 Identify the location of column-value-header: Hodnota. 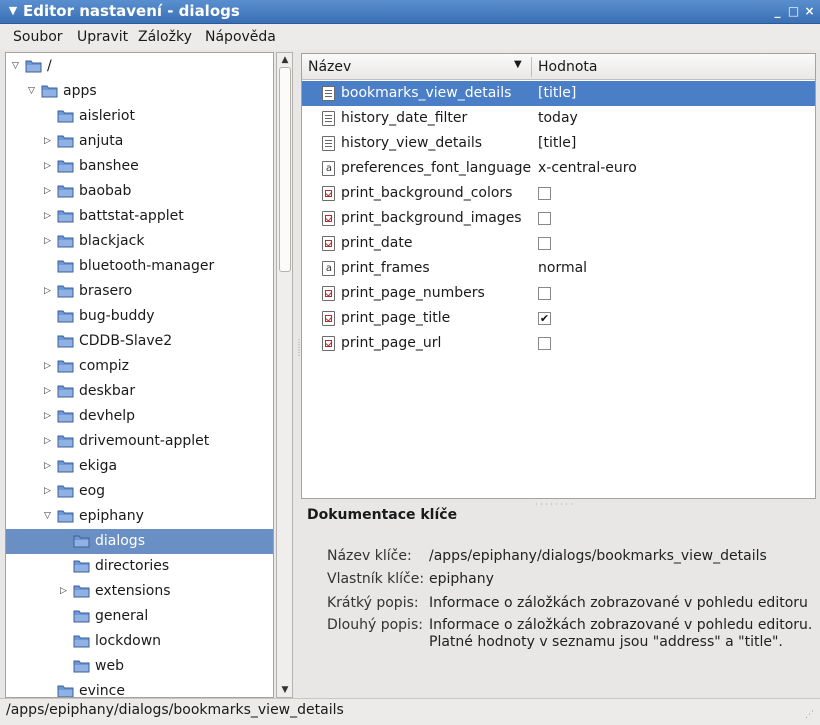
(568, 67).